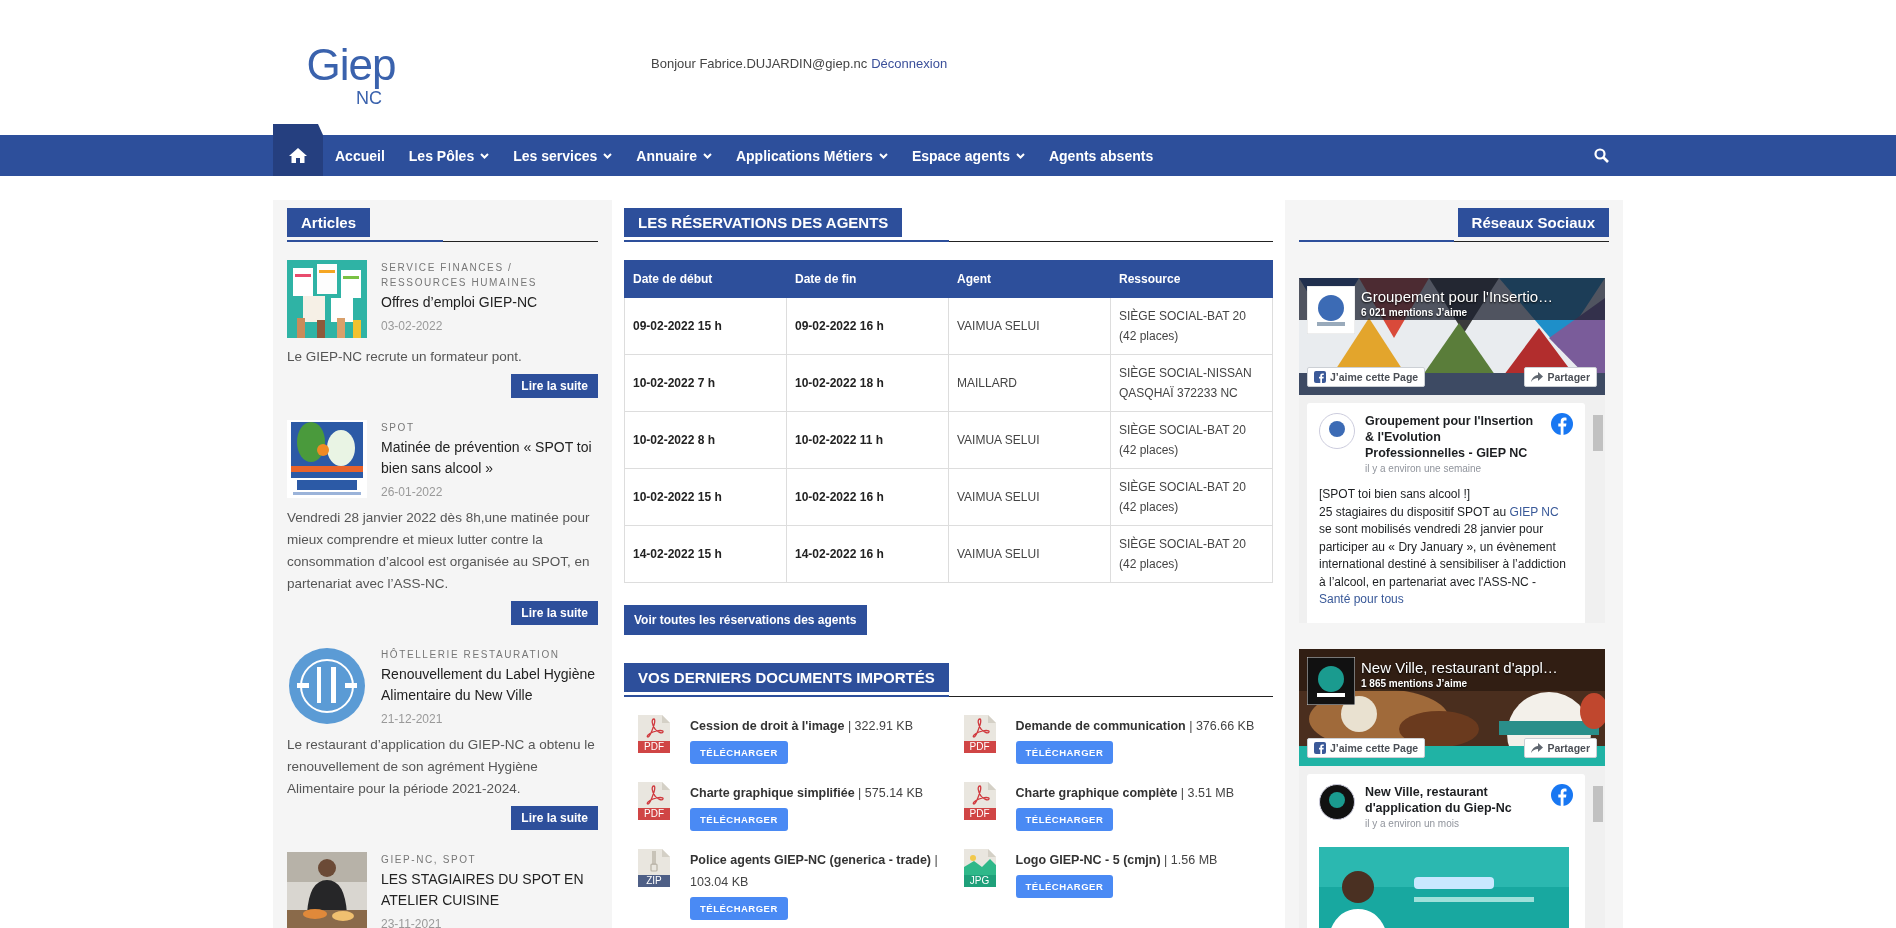  What do you see at coordinates (705, 440) in the screenshot?
I see `table-cell: 10-02-2022 8 h` at bounding box center [705, 440].